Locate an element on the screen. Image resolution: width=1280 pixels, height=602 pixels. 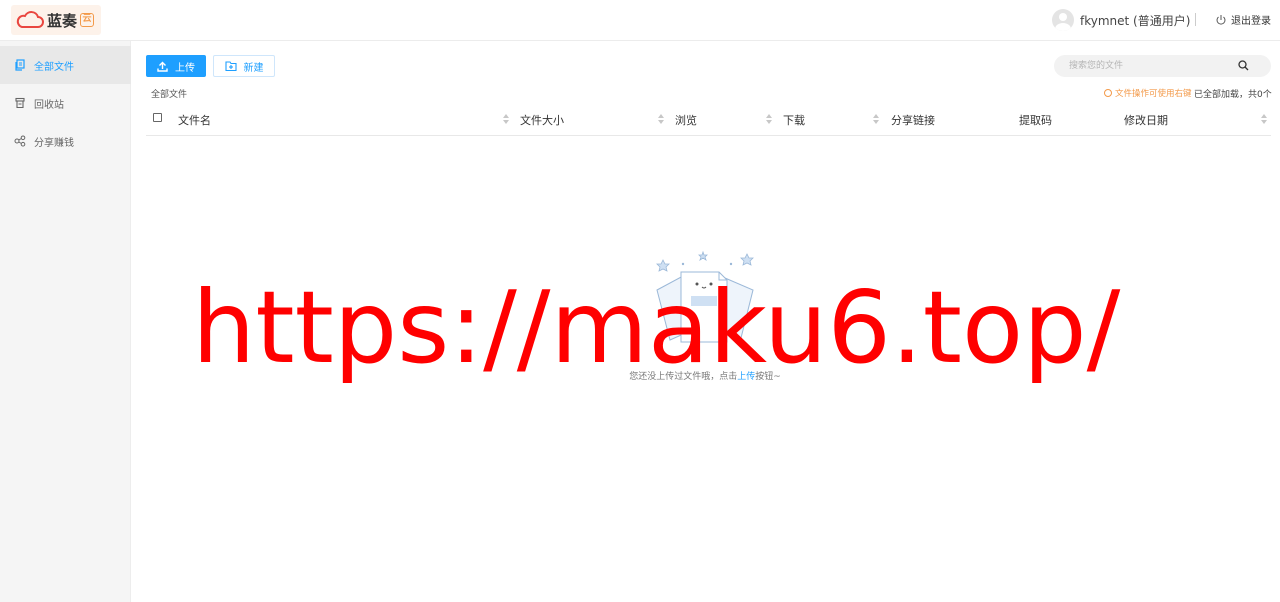
sidebar-item-recycle-bin: 回收站 is located at coordinates (65, 103).